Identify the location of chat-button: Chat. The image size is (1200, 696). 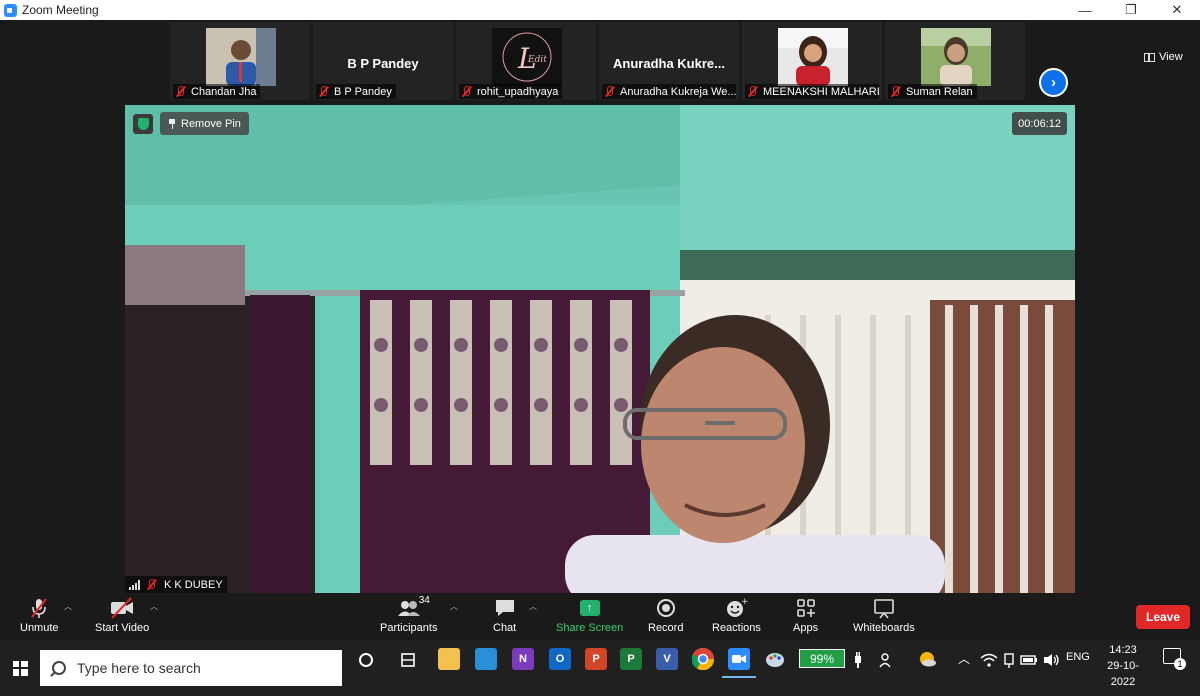
(504, 615).